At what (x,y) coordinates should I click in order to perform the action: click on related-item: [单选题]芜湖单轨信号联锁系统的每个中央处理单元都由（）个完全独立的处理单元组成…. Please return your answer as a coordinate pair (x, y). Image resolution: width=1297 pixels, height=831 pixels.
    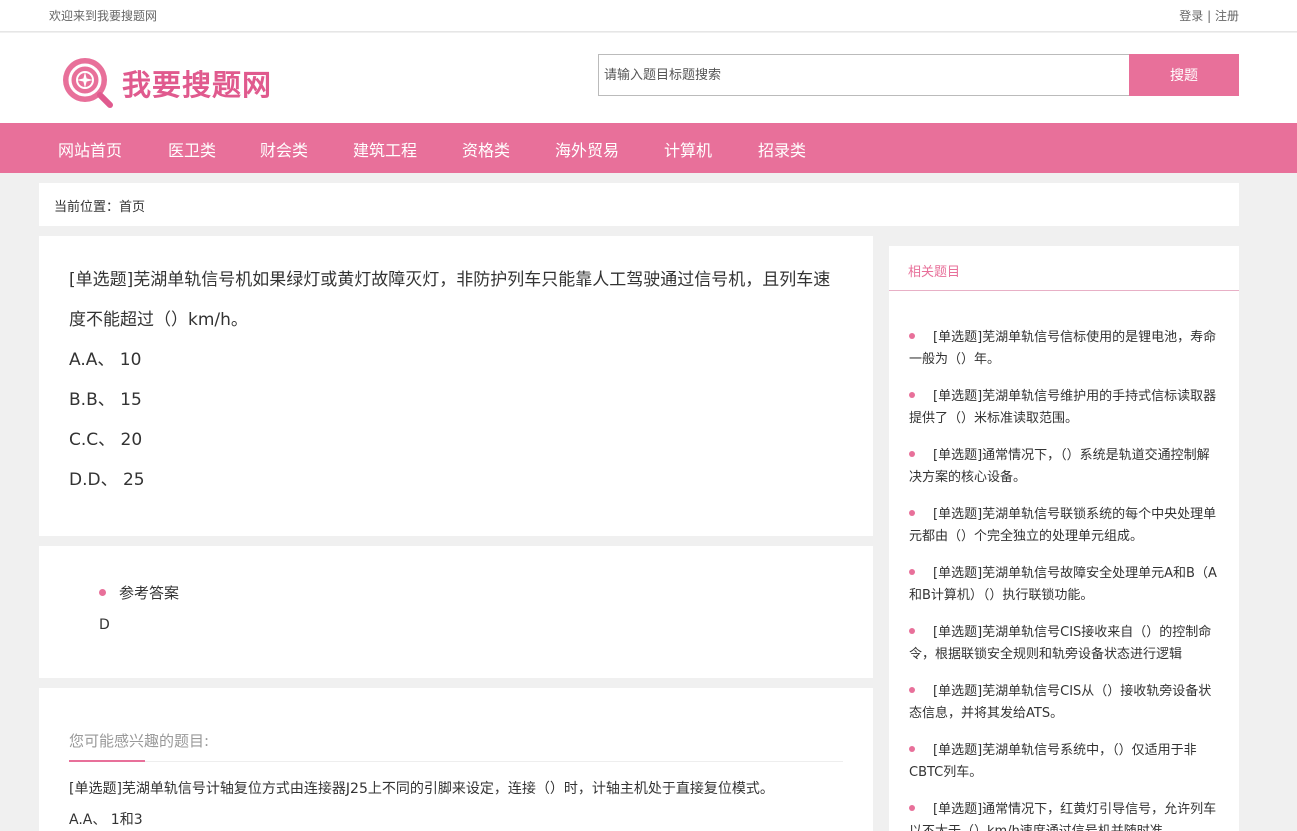
    Looking at the image, I should click on (1064, 526).